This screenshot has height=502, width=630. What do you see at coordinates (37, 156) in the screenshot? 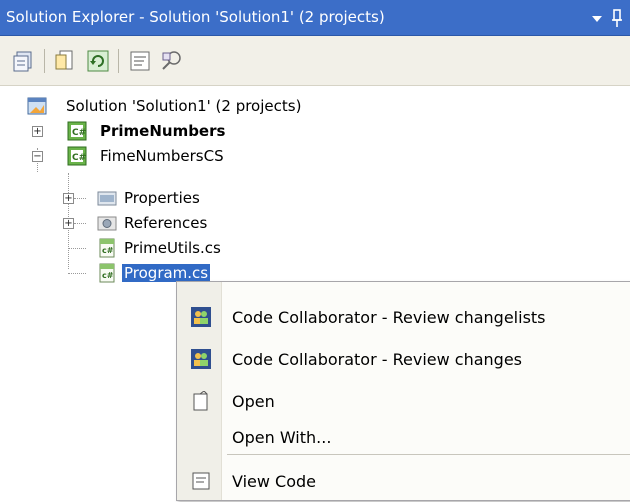
I see `collapse-icon: −` at bounding box center [37, 156].